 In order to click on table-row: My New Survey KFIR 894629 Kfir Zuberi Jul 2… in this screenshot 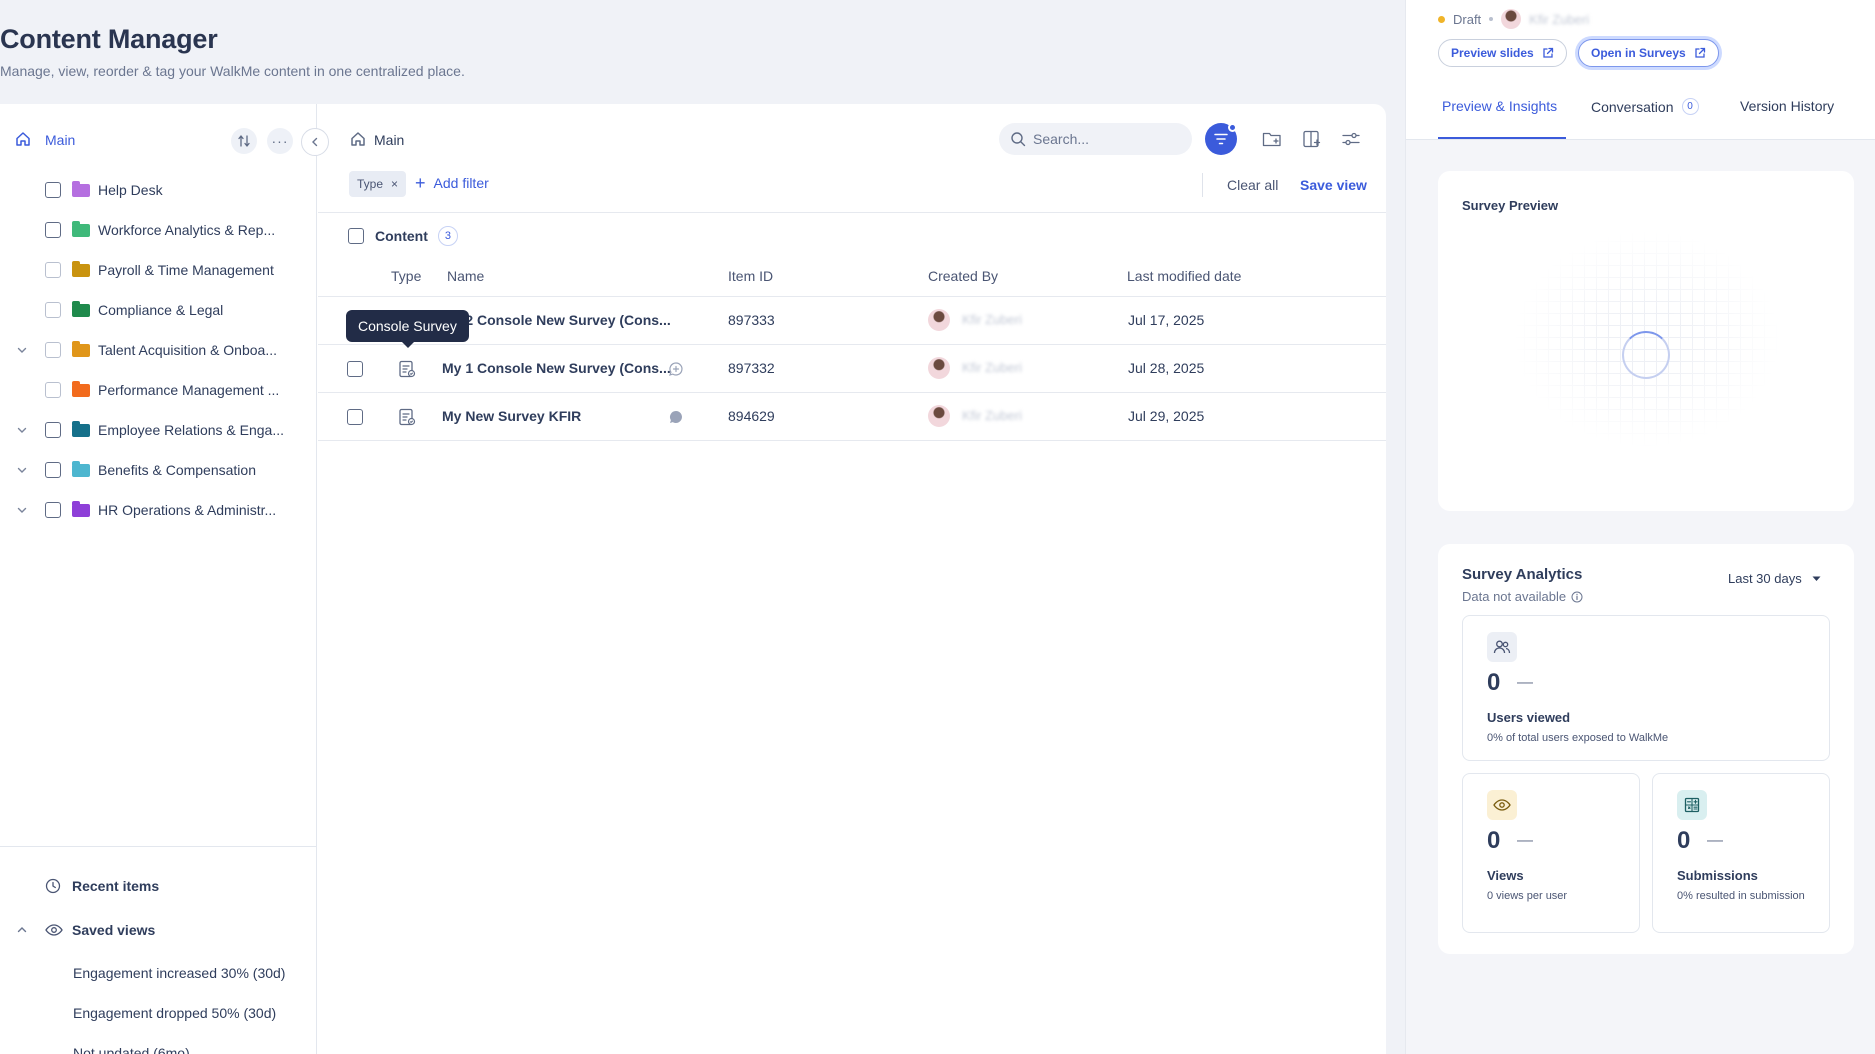, I will do `click(852, 417)`.